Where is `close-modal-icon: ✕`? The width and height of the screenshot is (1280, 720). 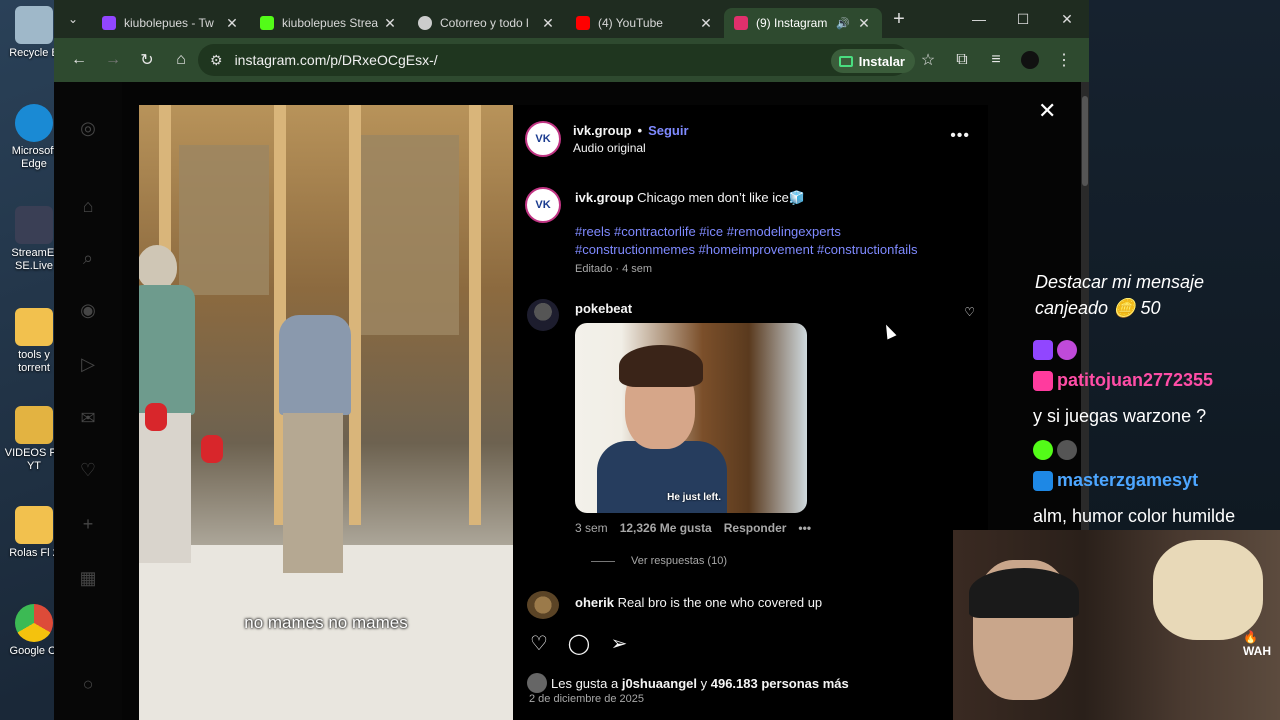
close-modal-icon: ✕ is located at coordinates (1047, 111).